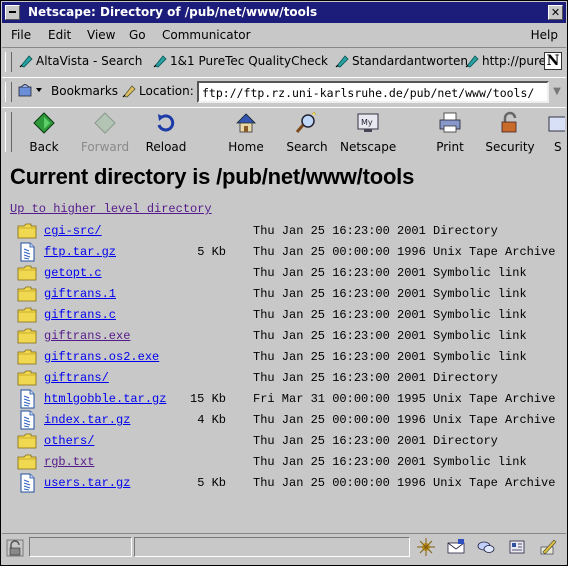  What do you see at coordinates (307, 134) in the screenshot?
I see `search-button: Search` at bounding box center [307, 134].